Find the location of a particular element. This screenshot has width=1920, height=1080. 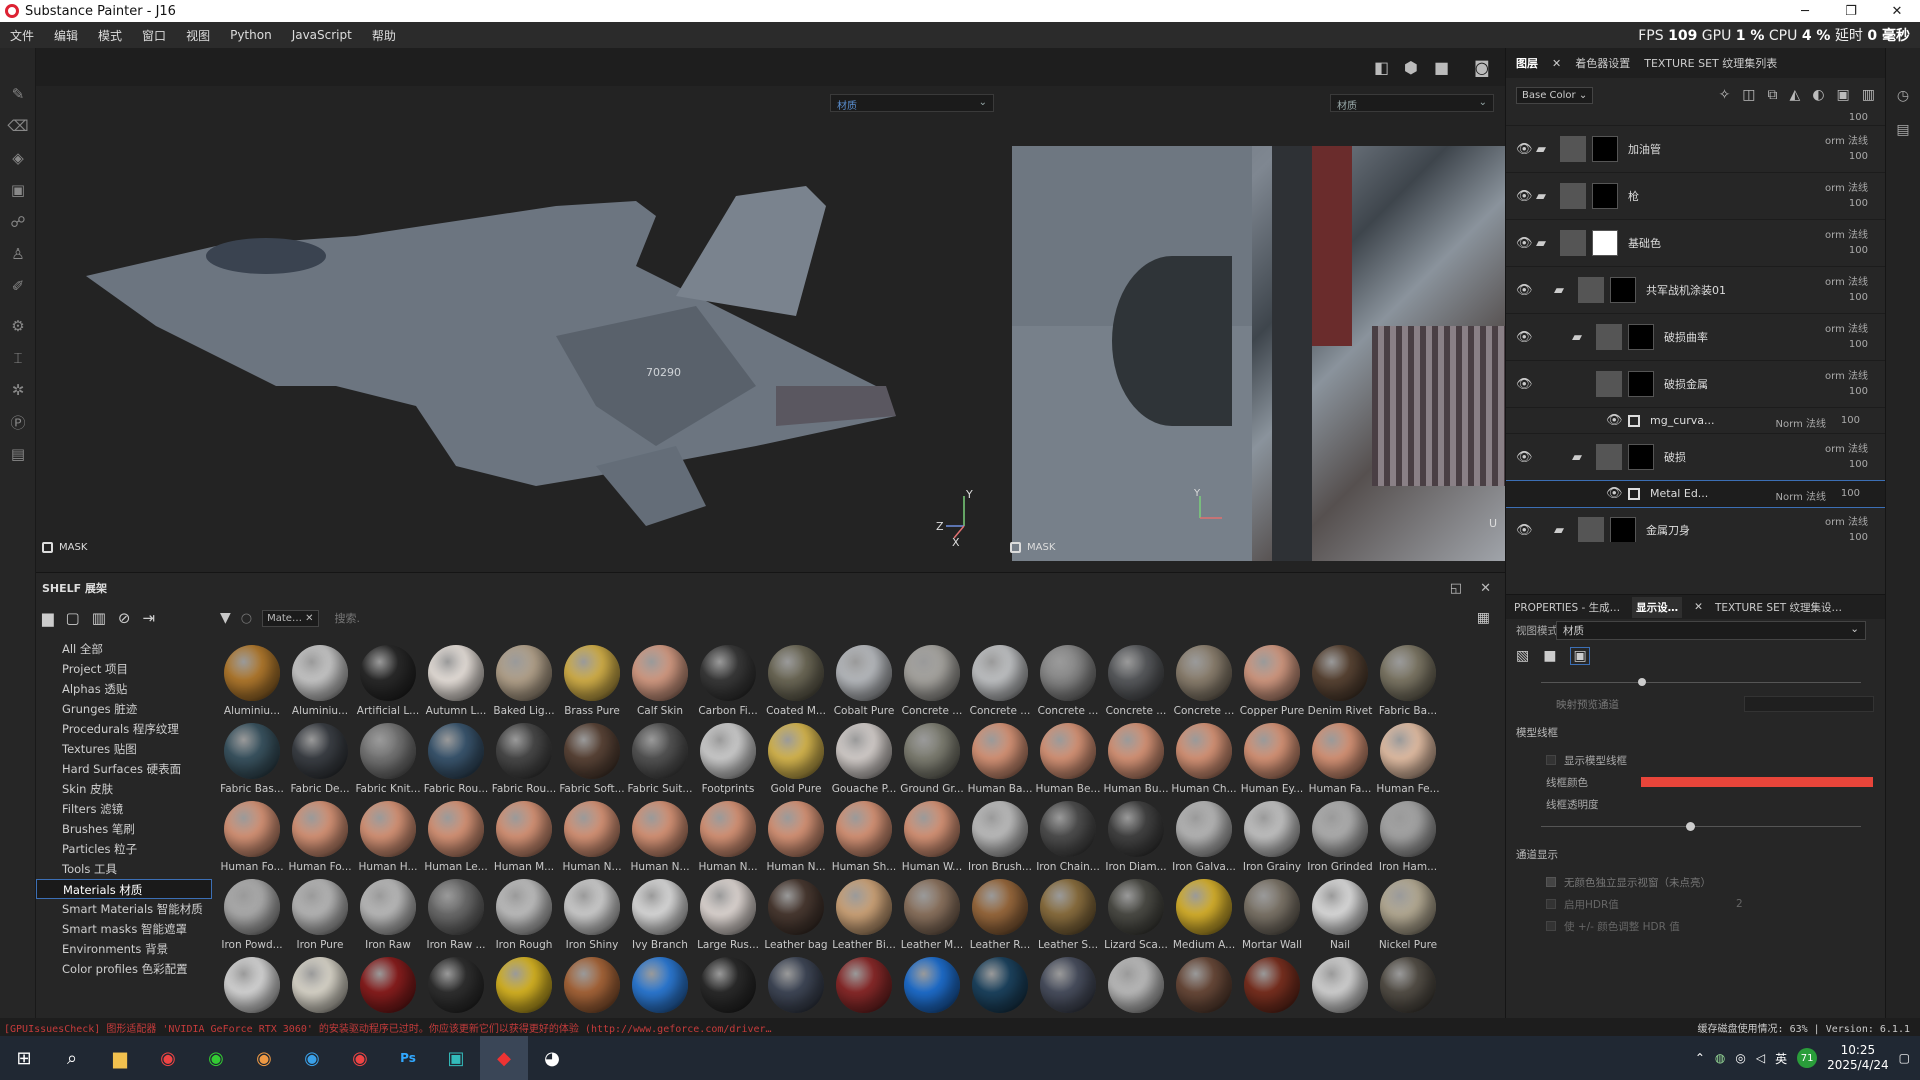

import-icon: ⇥ is located at coordinates (149, 618).